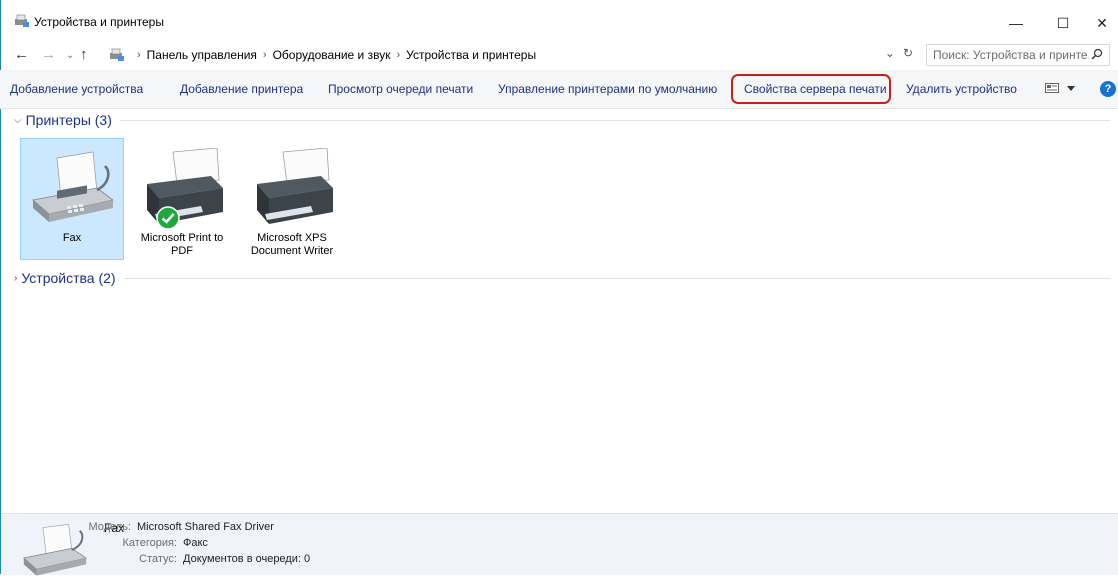 Image resolution: width=1118 pixels, height=576 pixels. What do you see at coordinates (1052, 88) in the screenshot?
I see `view-icon` at bounding box center [1052, 88].